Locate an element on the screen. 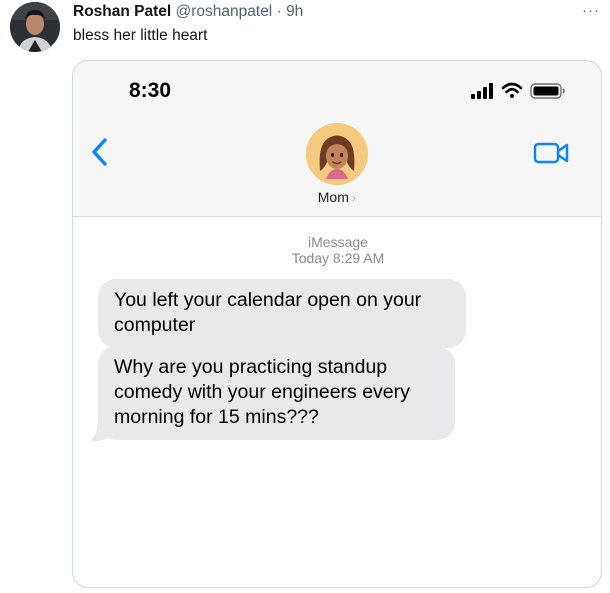  signal-bars-icon is located at coordinates (482, 91).